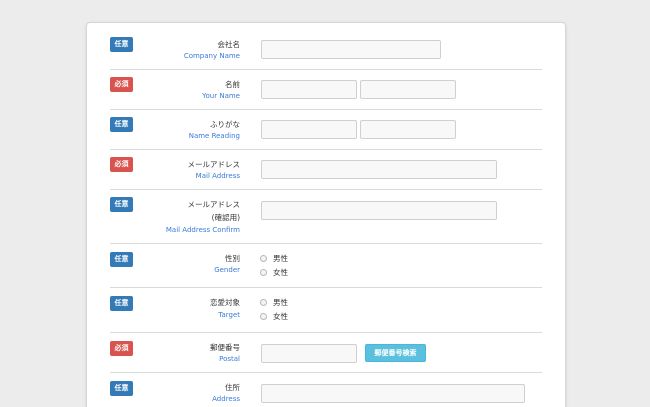 This screenshot has width=650, height=407. What do you see at coordinates (280, 302) in the screenshot?
I see `target-male-label: 男性` at bounding box center [280, 302].